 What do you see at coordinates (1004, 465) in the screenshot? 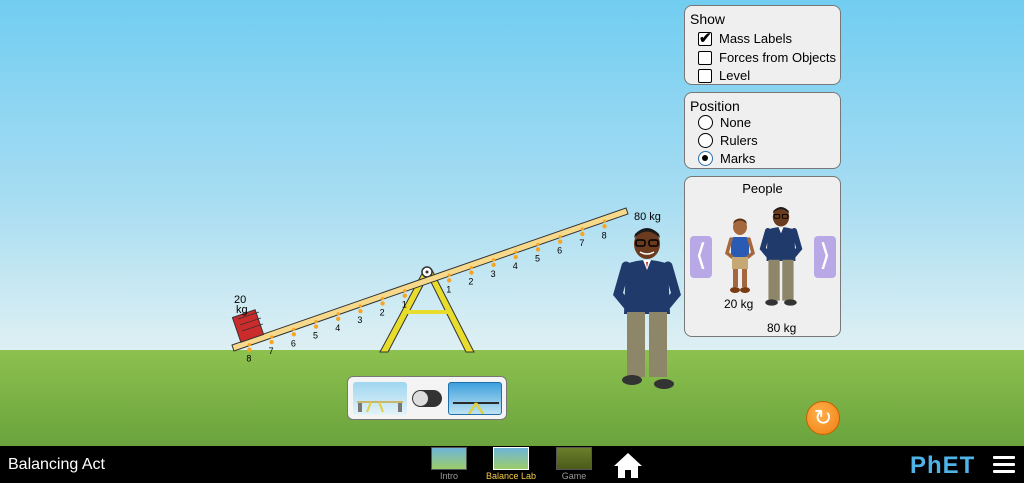
I see `hamburger-menu-icon` at bounding box center [1004, 465].